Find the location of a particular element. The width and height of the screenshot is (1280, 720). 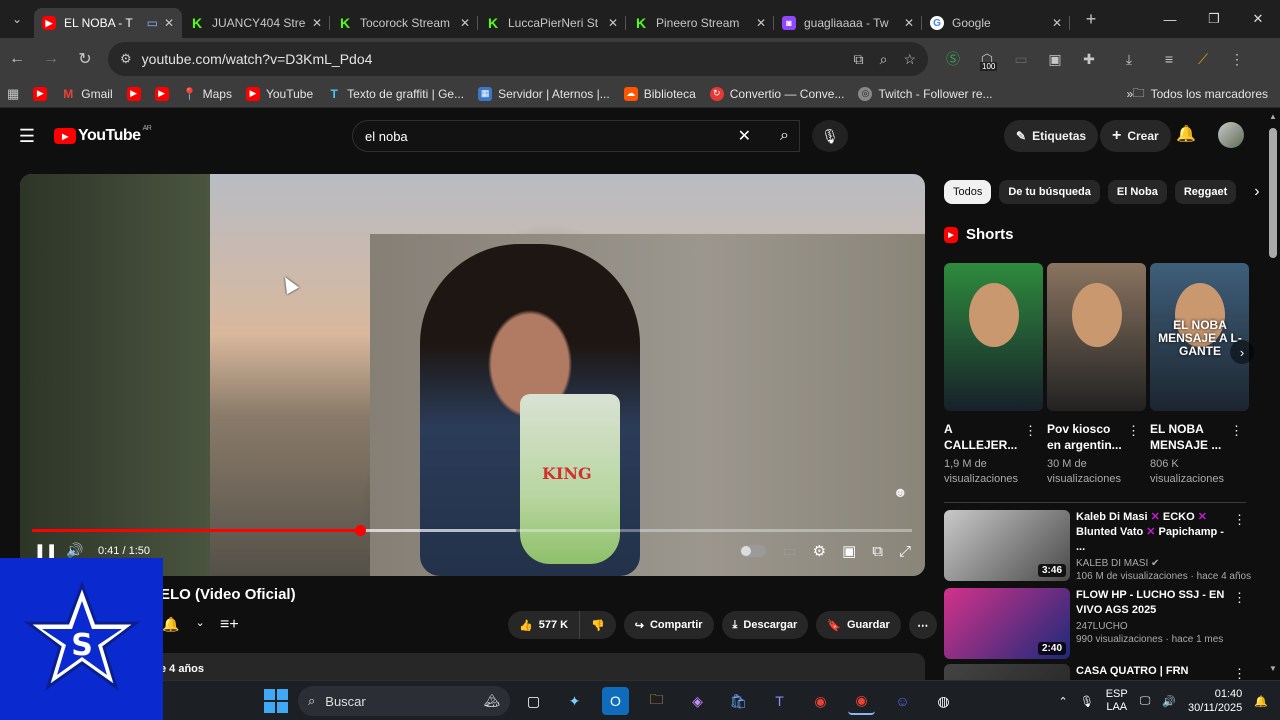

bookmark-2: ▶ is located at coordinates (134, 94).